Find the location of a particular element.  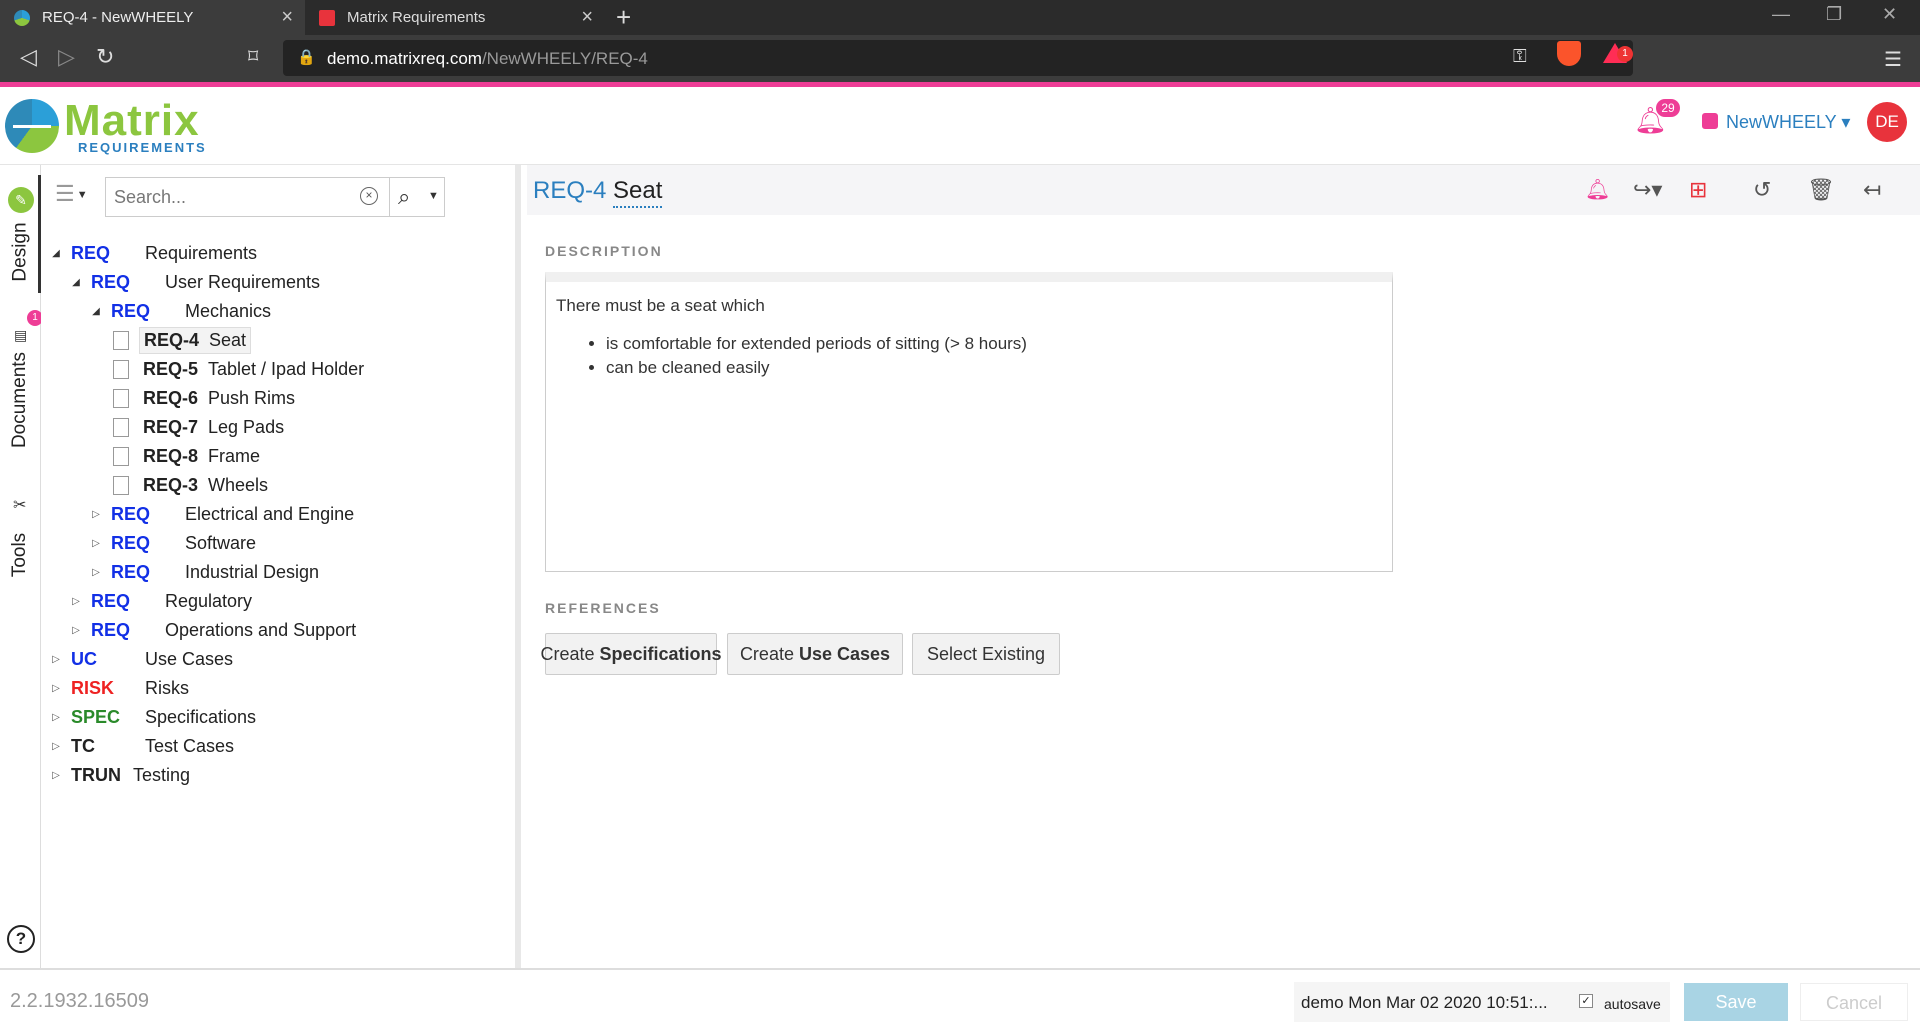

cancel-button: Cancel is located at coordinates (1854, 1002).